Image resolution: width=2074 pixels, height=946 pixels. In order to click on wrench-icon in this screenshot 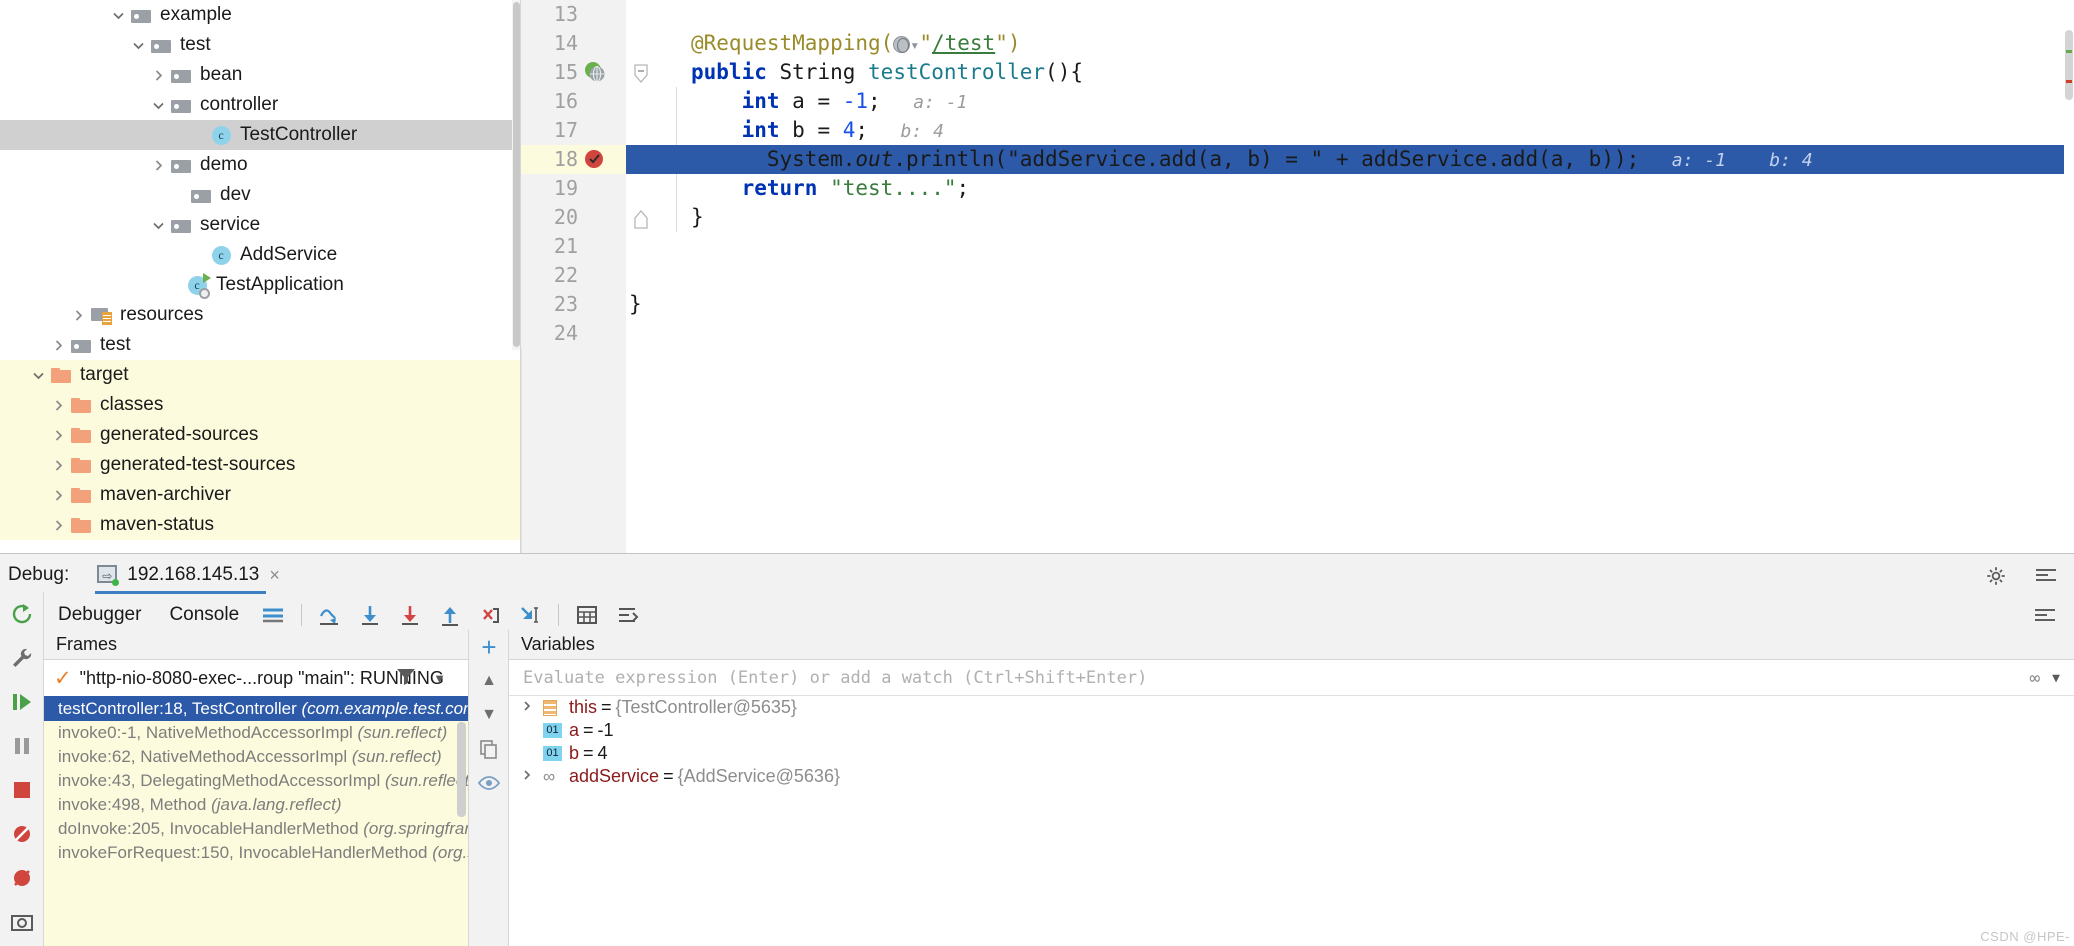, I will do `click(22, 658)`.